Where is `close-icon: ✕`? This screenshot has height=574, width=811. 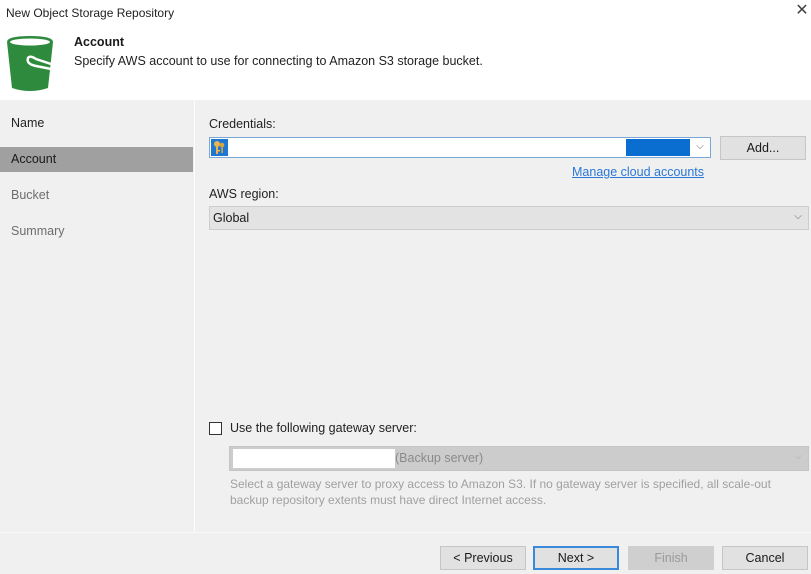 close-icon: ✕ is located at coordinates (802, 11).